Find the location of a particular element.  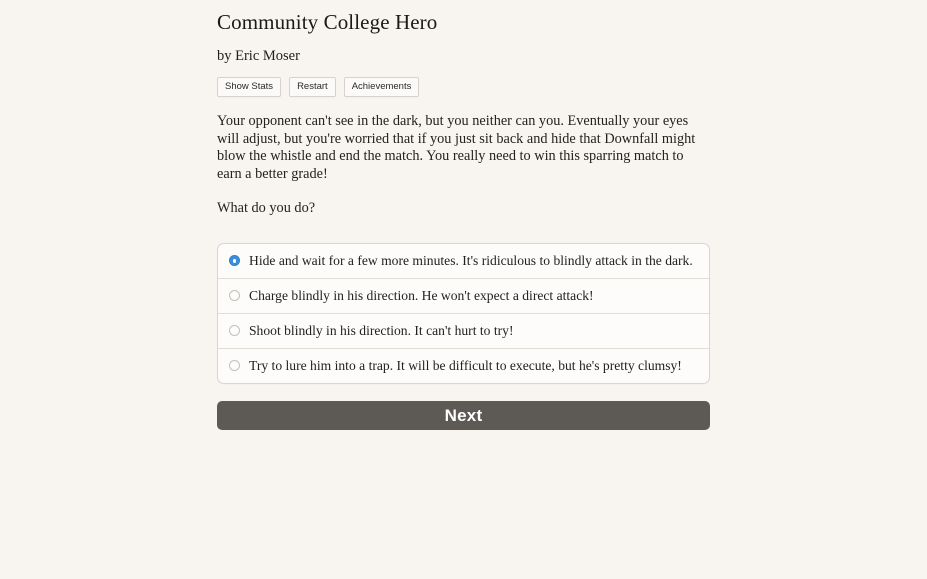

show-stats-button: Show Stats is located at coordinates (249, 87).